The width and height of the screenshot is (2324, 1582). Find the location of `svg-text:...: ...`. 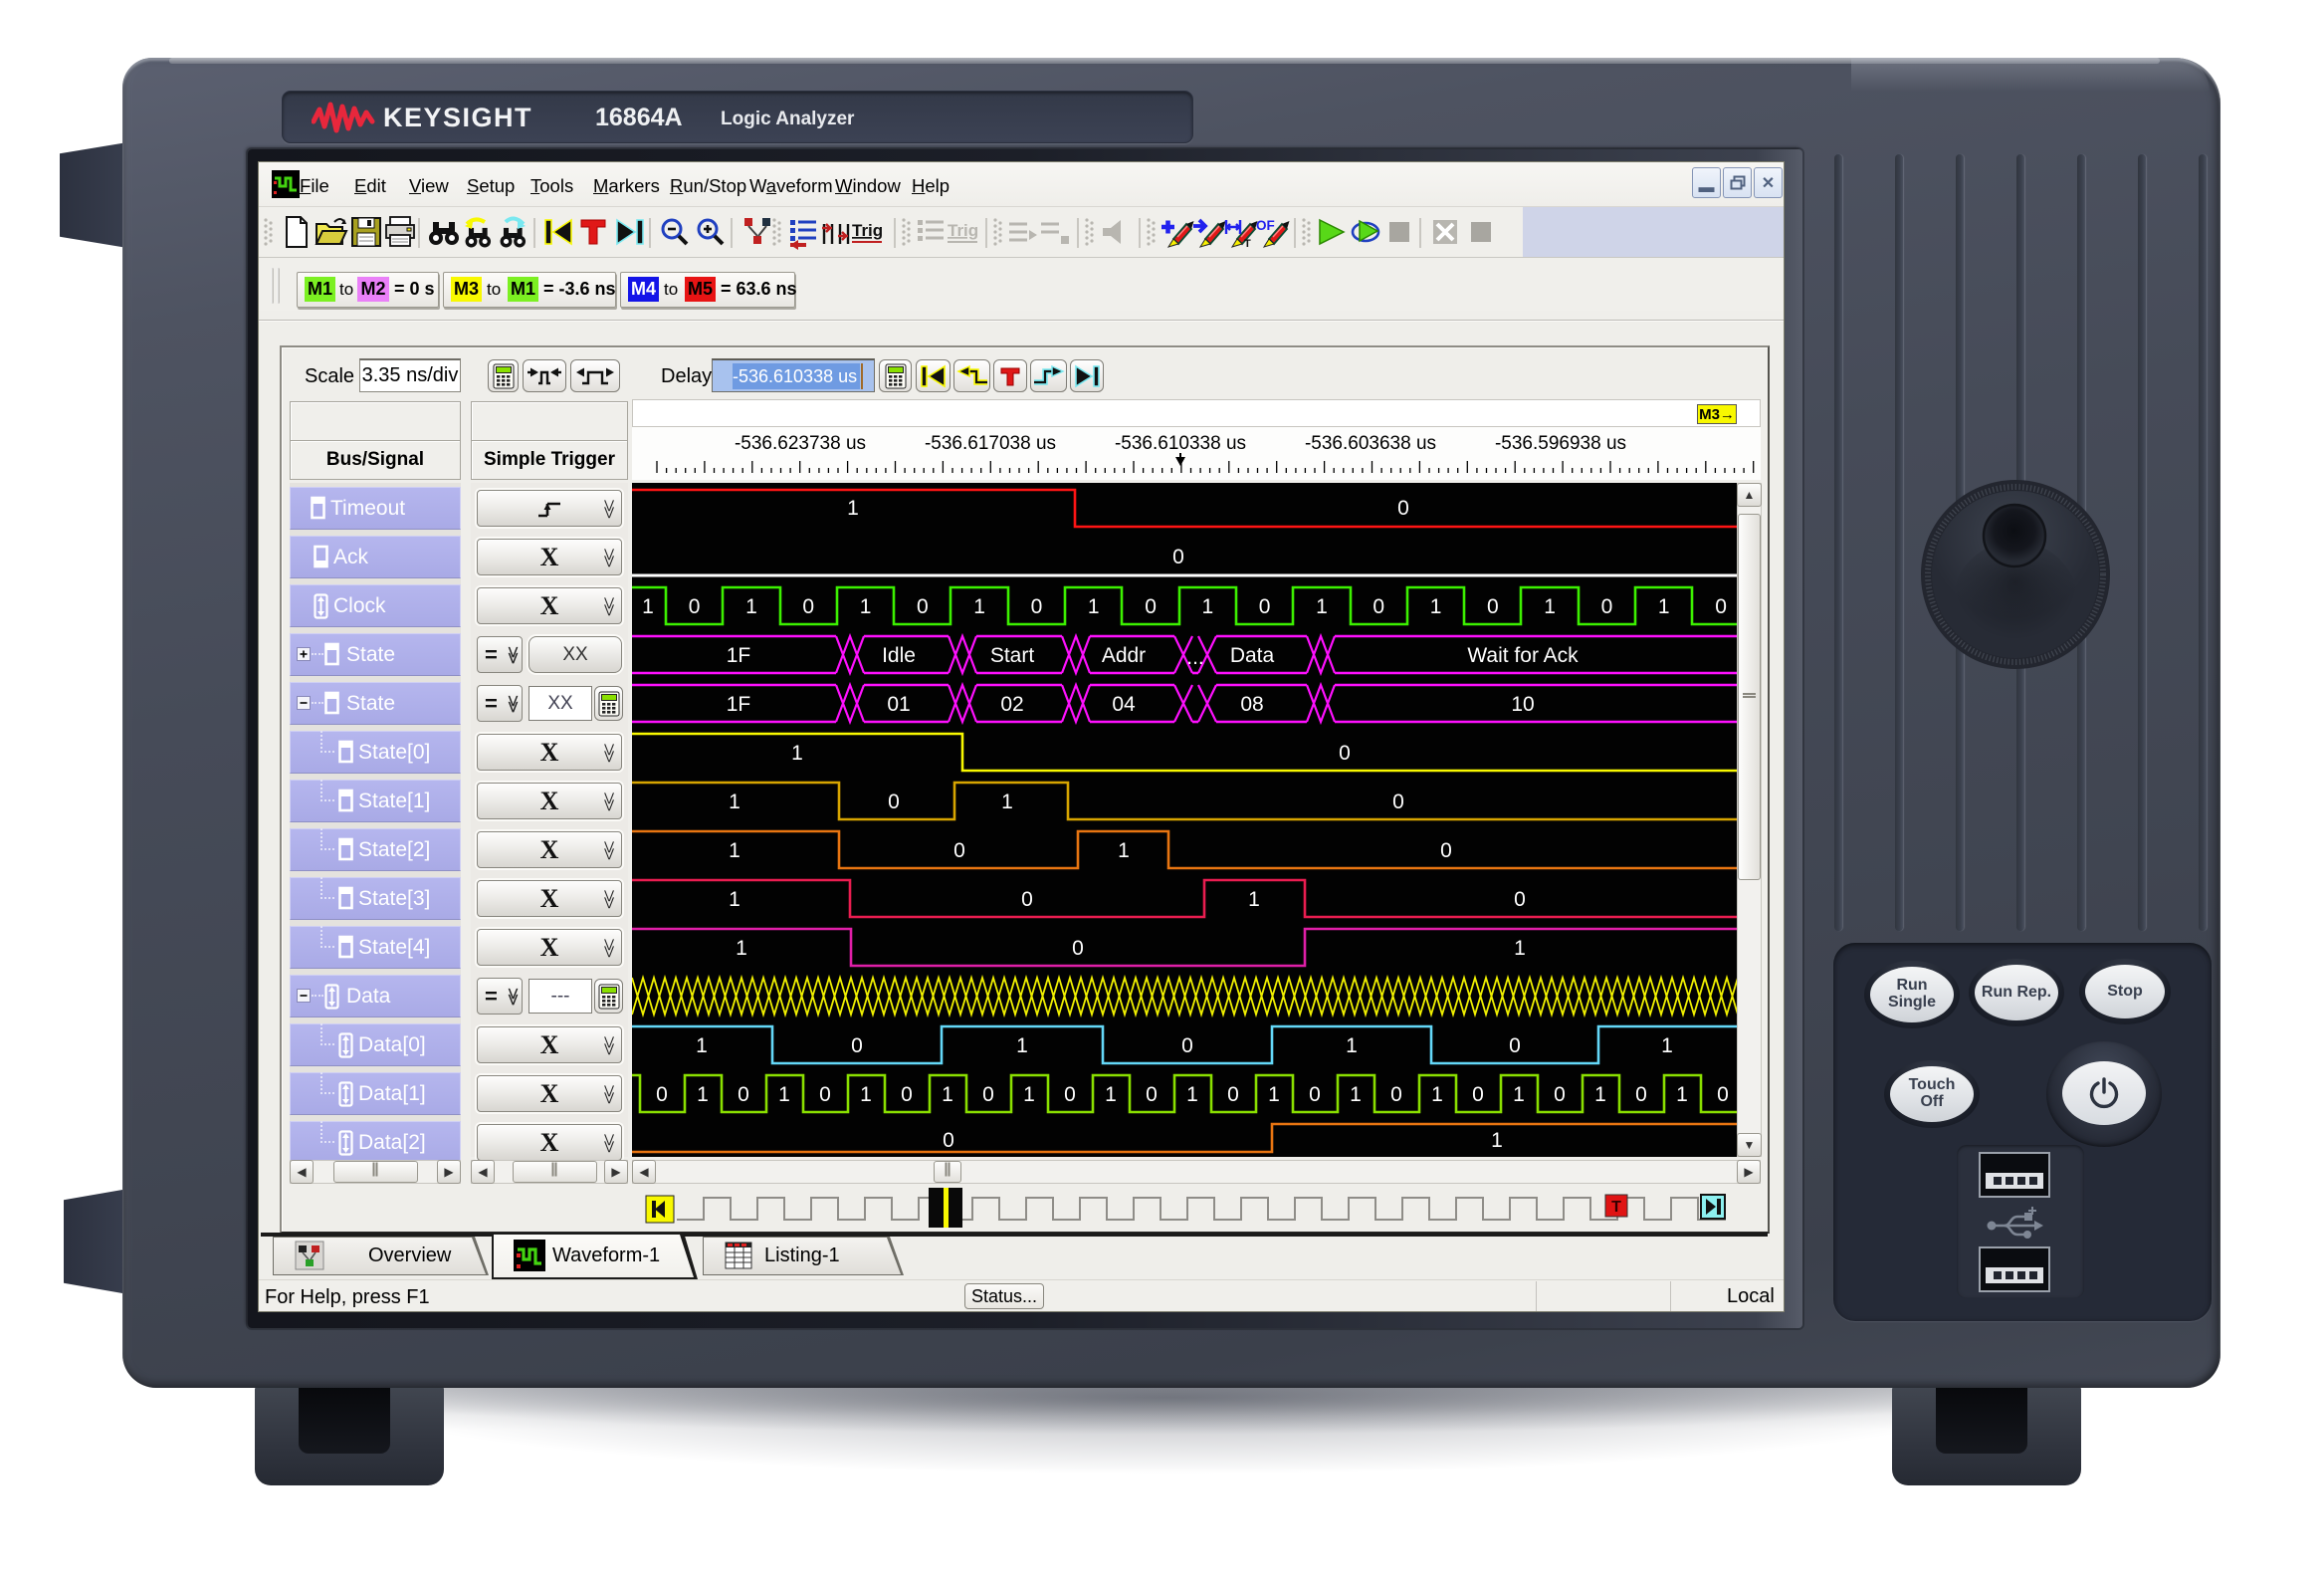

svg-text:...: ... is located at coordinates (1195, 657).